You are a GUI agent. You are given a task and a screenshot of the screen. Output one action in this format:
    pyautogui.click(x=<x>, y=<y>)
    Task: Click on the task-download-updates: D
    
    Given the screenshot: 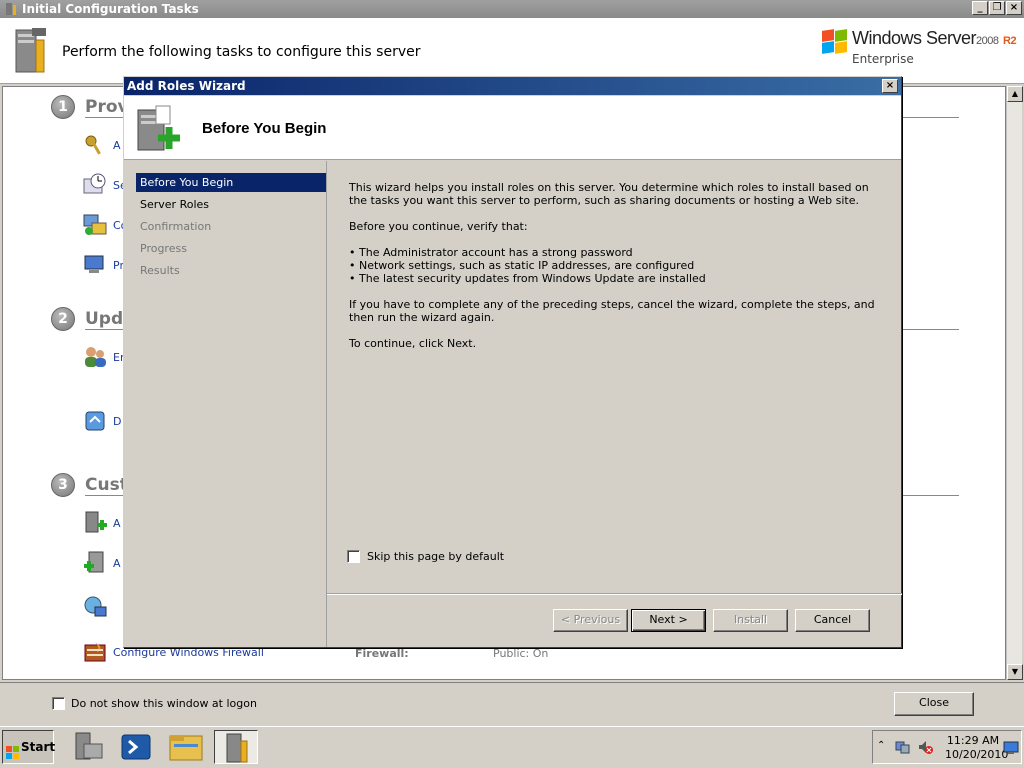 What is the action you would take?
    pyautogui.click(x=102, y=422)
    